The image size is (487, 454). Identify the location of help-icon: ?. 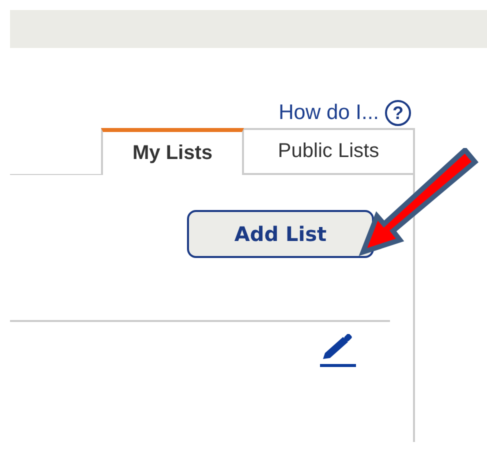
(398, 113).